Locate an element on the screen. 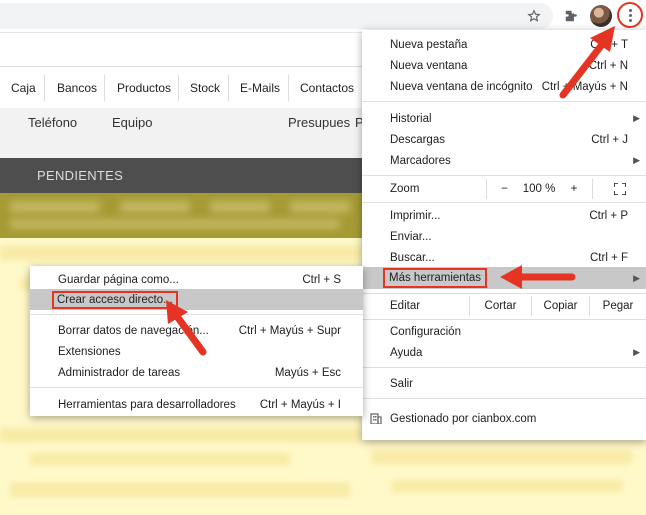 The height and width of the screenshot is (515, 646). arrow-to-more-tools is located at coordinates (538, 277).